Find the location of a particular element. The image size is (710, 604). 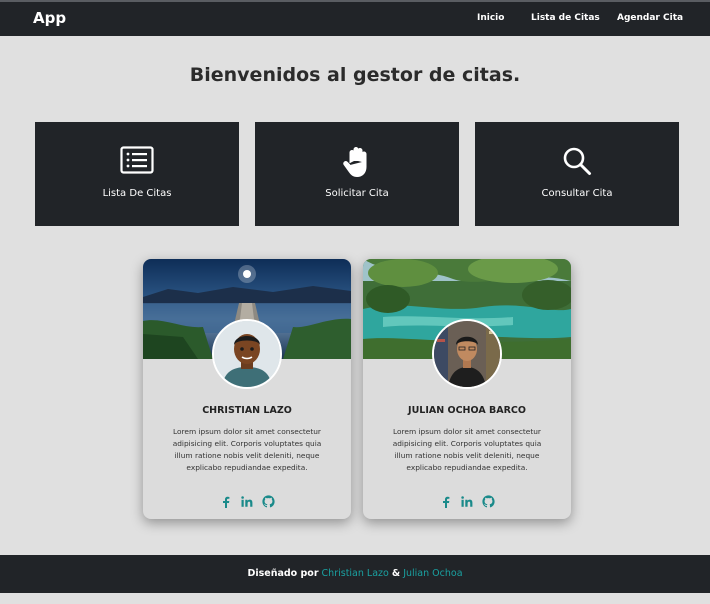

page-bottom-strip is located at coordinates (355, 598).